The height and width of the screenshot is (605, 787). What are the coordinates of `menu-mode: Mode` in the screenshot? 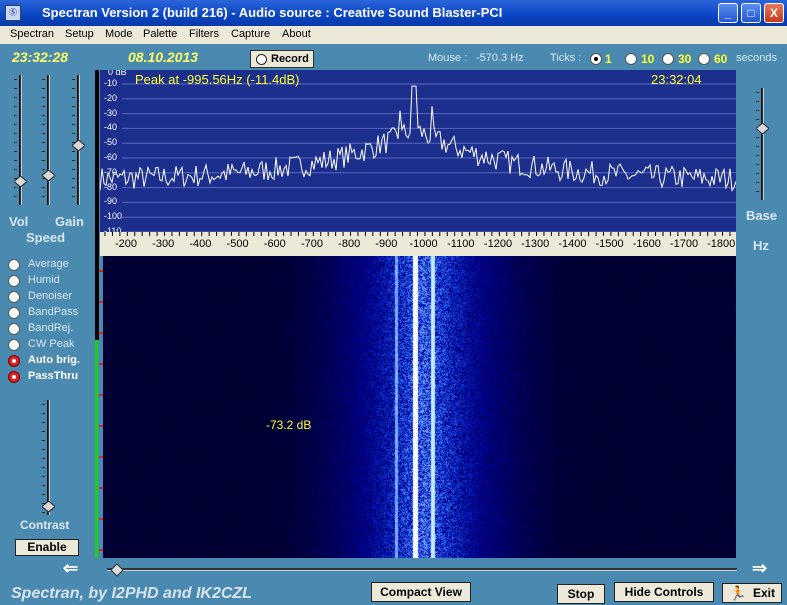 It's located at (119, 34).